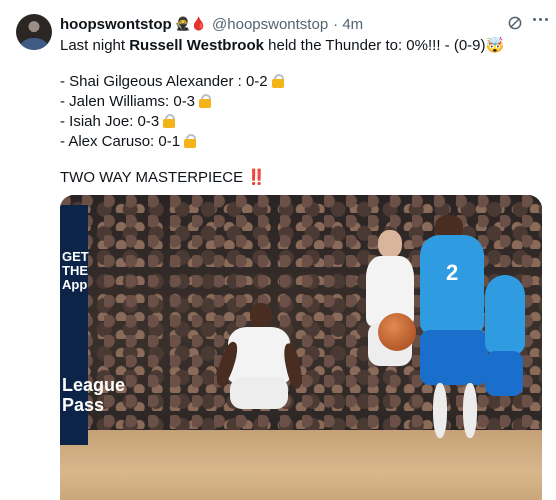 This screenshot has width=556, height=500. What do you see at coordinates (94, 395) in the screenshot?
I see `league-pass-bottom-text: League Pass` at bounding box center [94, 395].